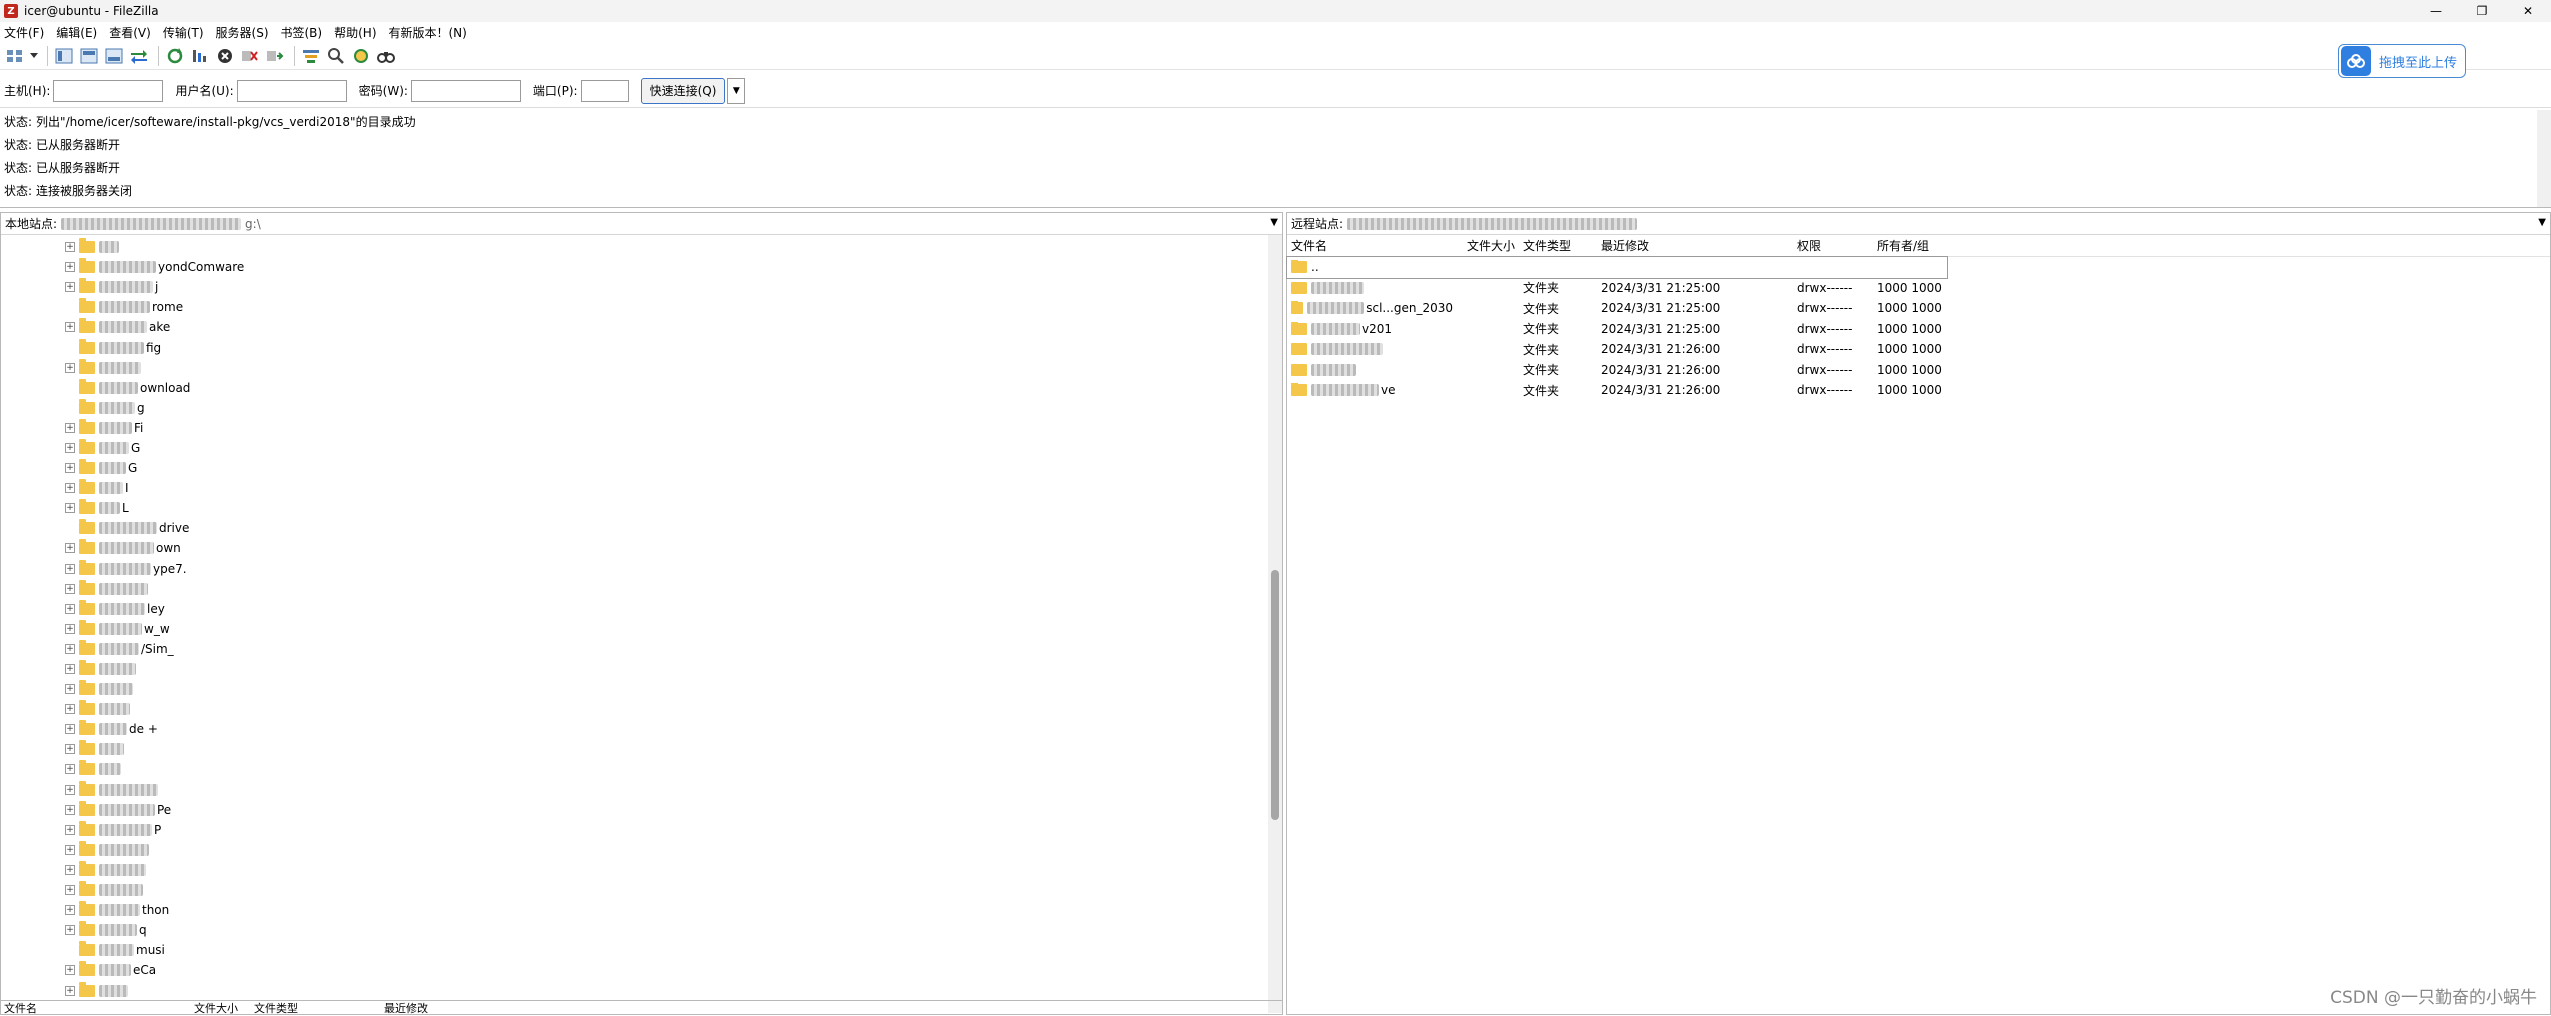 The height and width of the screenshot is (1016, 2551). What do you see at coordinates (386, 56) in the screenshot?
I see `find-files-icon` at bounding box center [386, 56].